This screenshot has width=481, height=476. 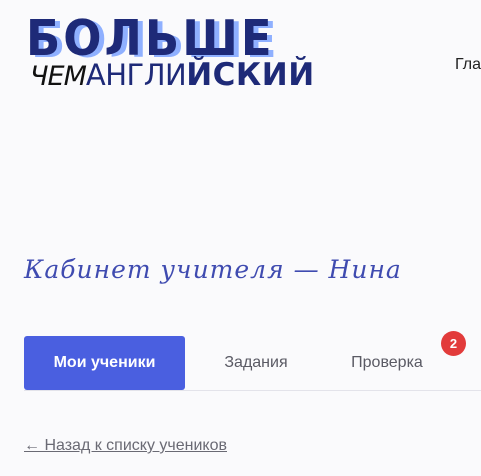 What do you see at coordinates (150, 38) in the screenshot?
I see `logo-line-1: БОЛЬШЕ` at bounding box center [150, 38].